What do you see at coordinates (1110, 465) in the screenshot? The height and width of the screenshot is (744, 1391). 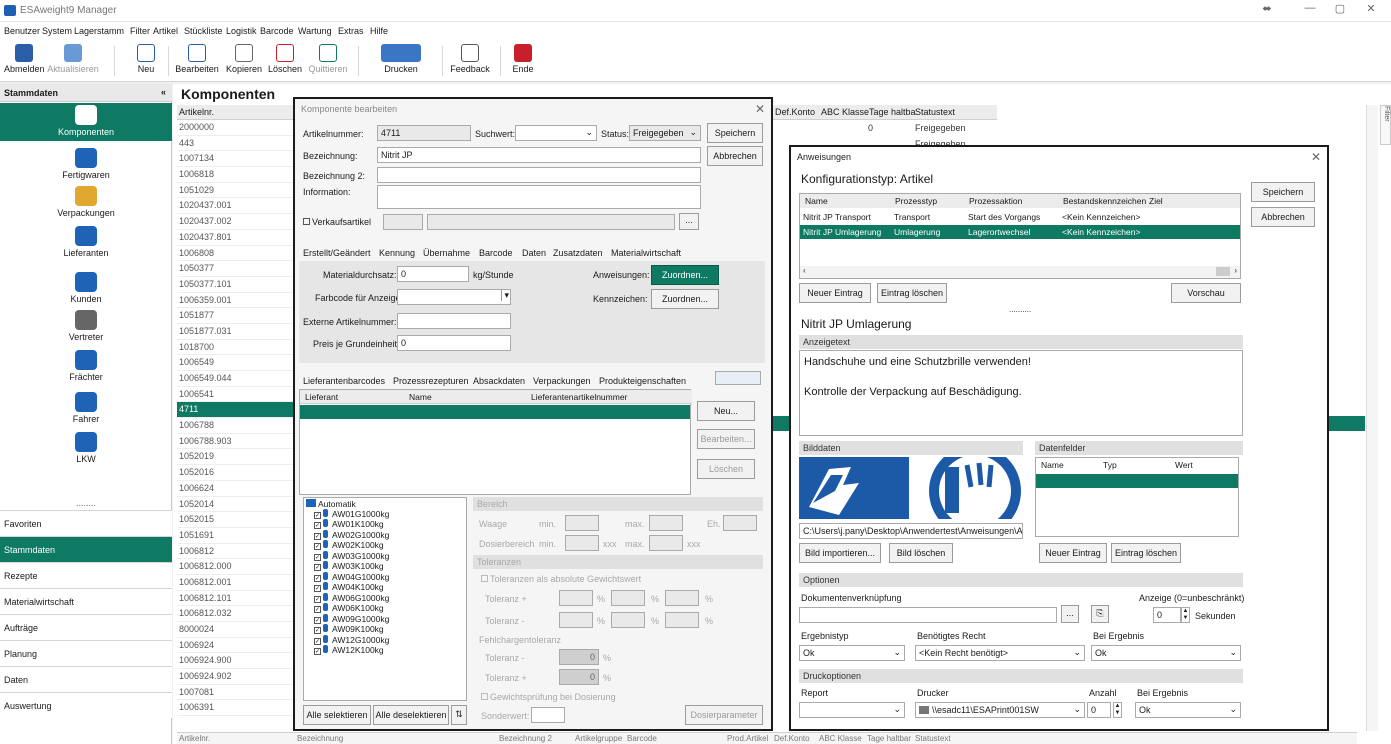 I see `column-header-typ: Typ` at bounding box center [1110, 465].